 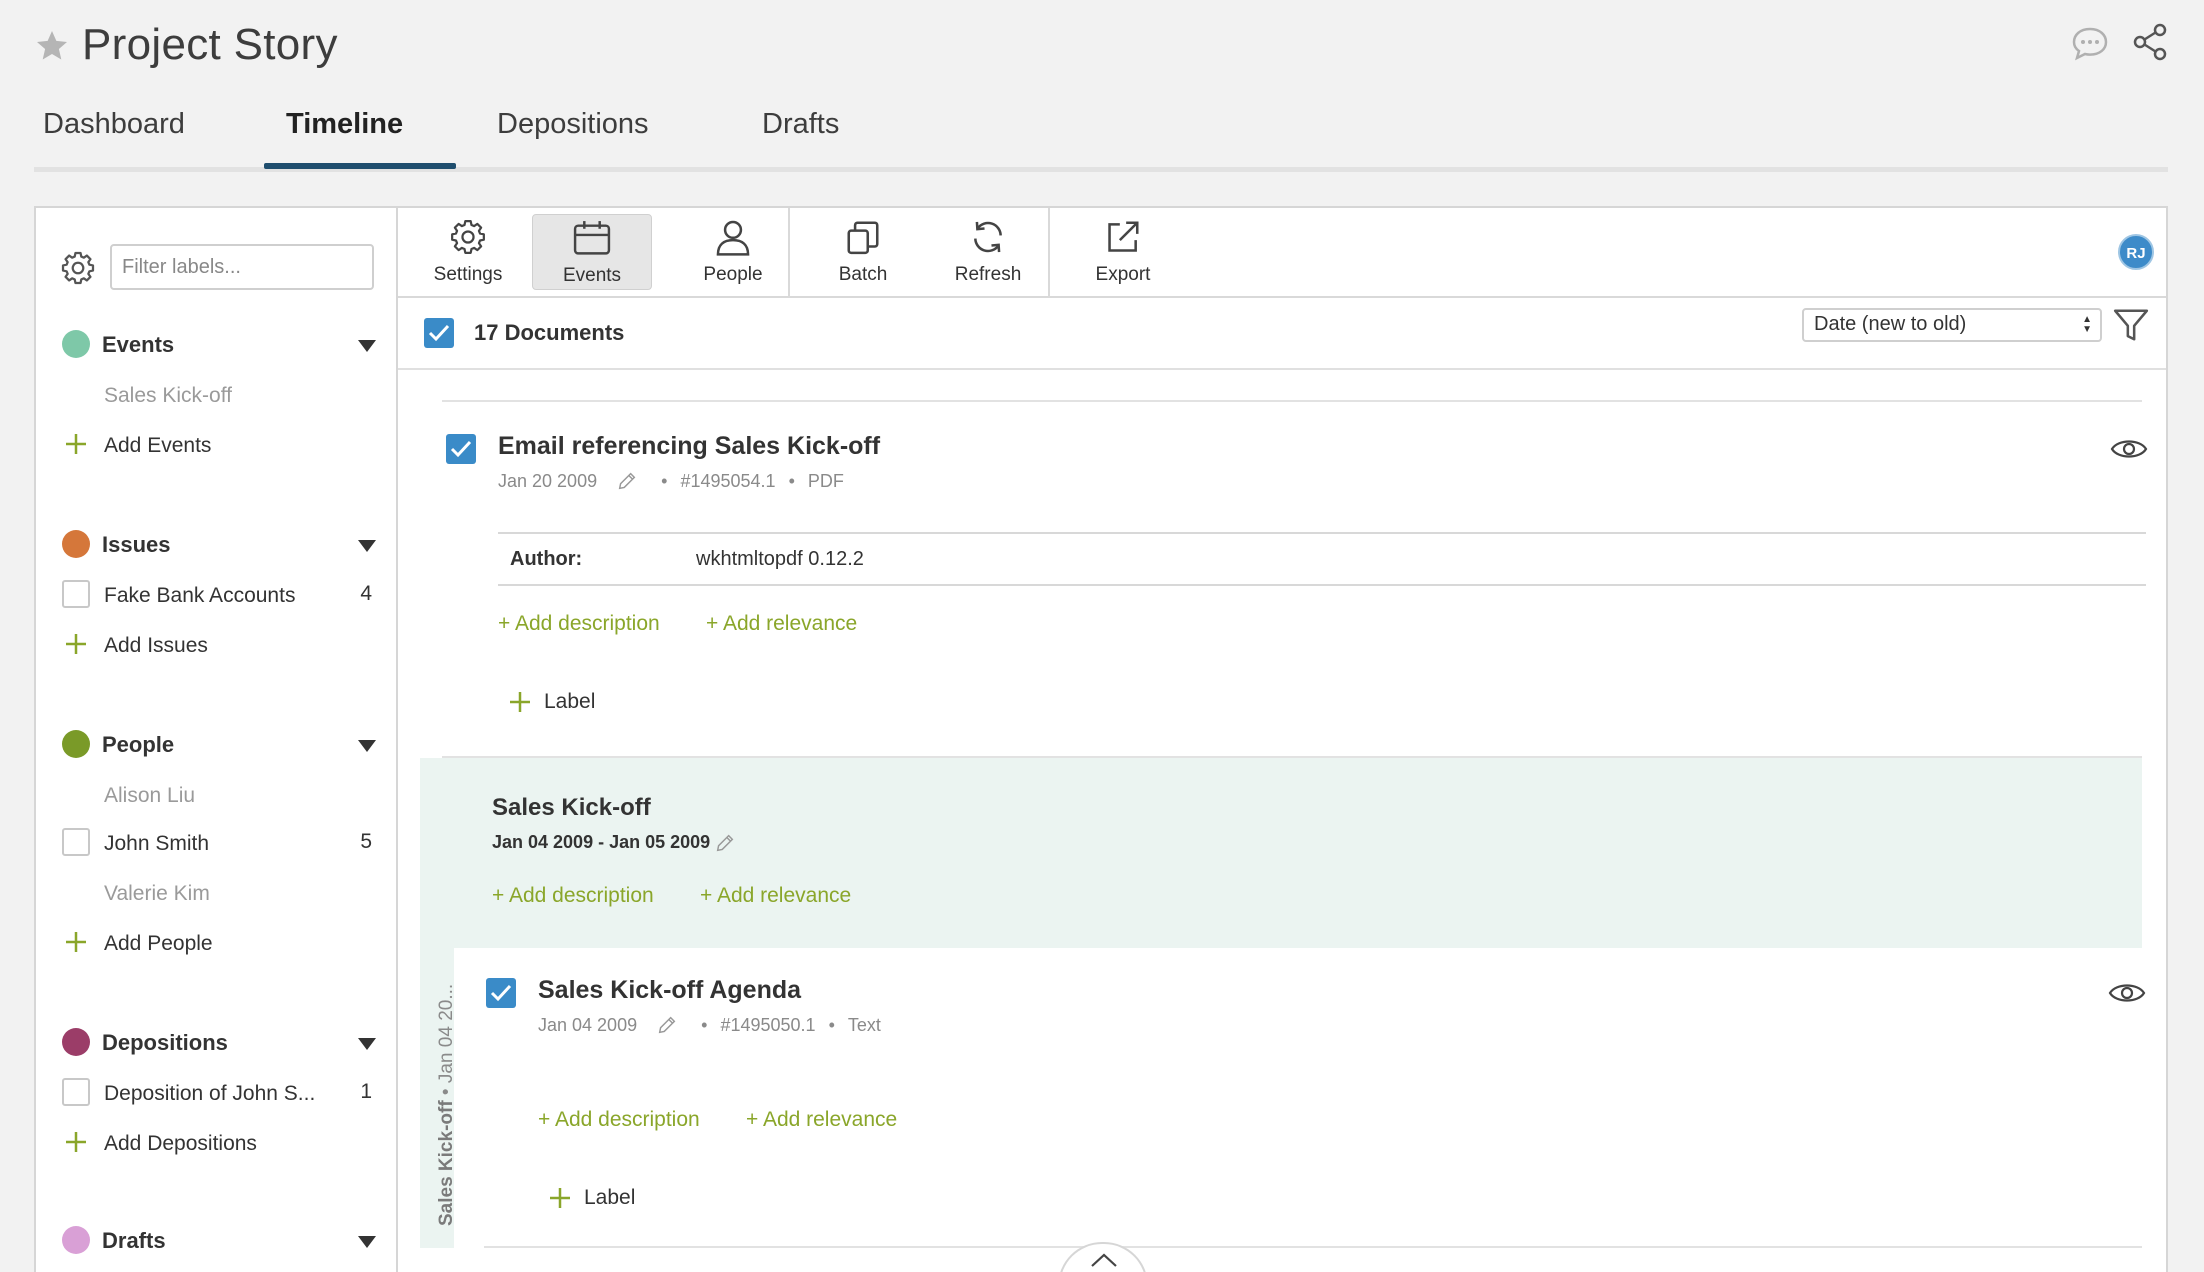 What do you see at coordinates (344, 124) in the screenshot?
I see `tab-timeline: Timeline` at bounding box center [344, 124].